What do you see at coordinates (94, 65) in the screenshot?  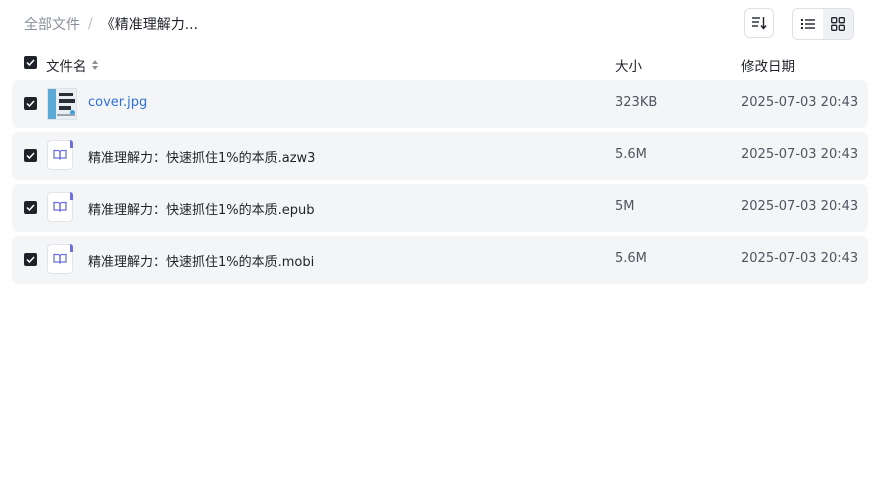 I see `sort-toggle-icon` at bounding box center [94, 65].